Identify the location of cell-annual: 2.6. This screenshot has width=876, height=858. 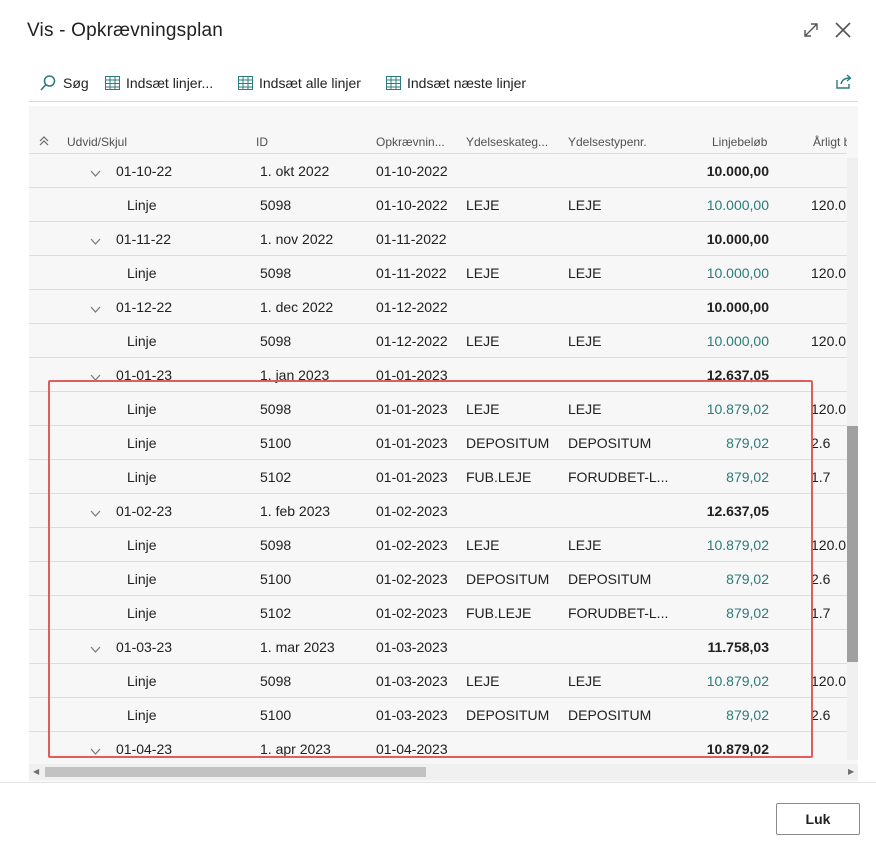
(821, 579).